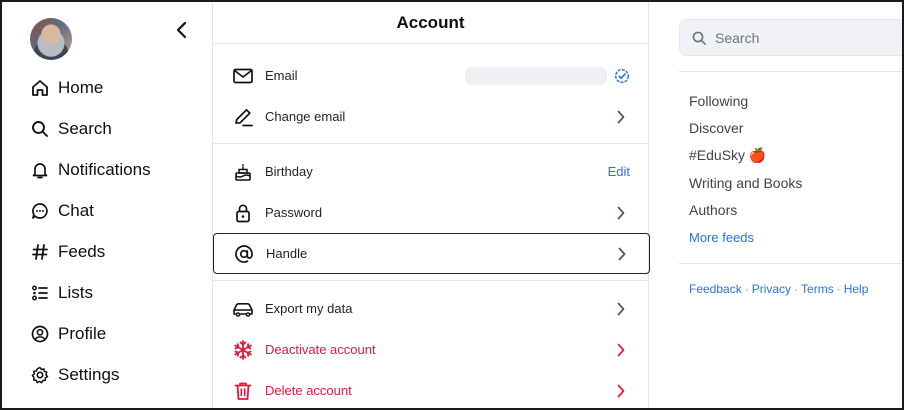  What do you see at coordinates (243, 213) in the screenshot?
I see `lock-icon` at bounding box center [243, 213].